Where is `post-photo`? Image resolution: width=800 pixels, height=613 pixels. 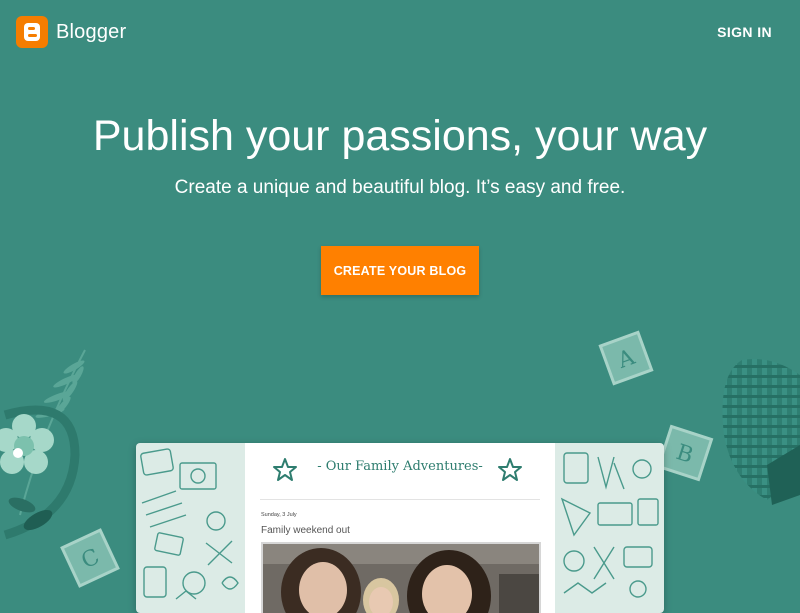
post-photo is located at coordinates (401, 577).